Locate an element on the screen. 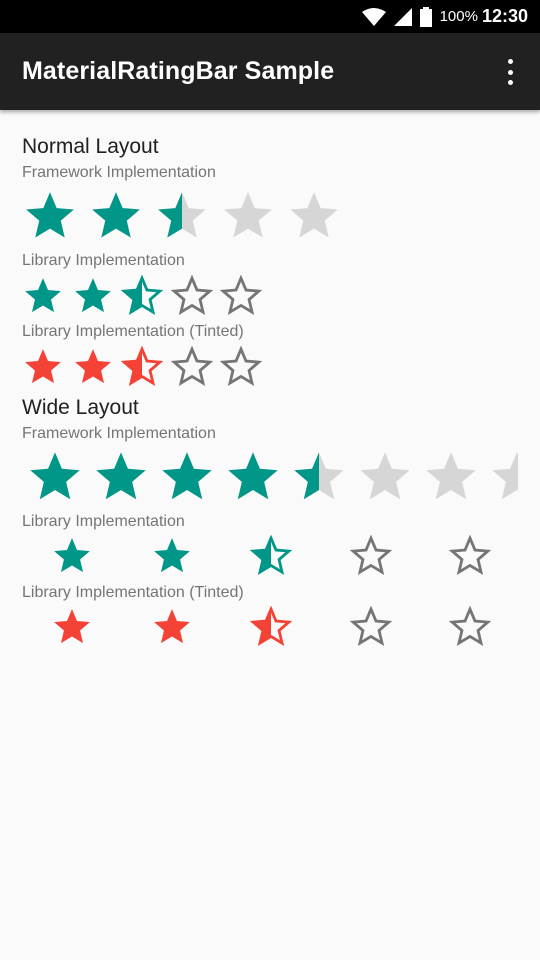 The height and width of the screenshot is (960, 540). app-title: MaterialRatingBar Sample is located at coordinates (178, 71).